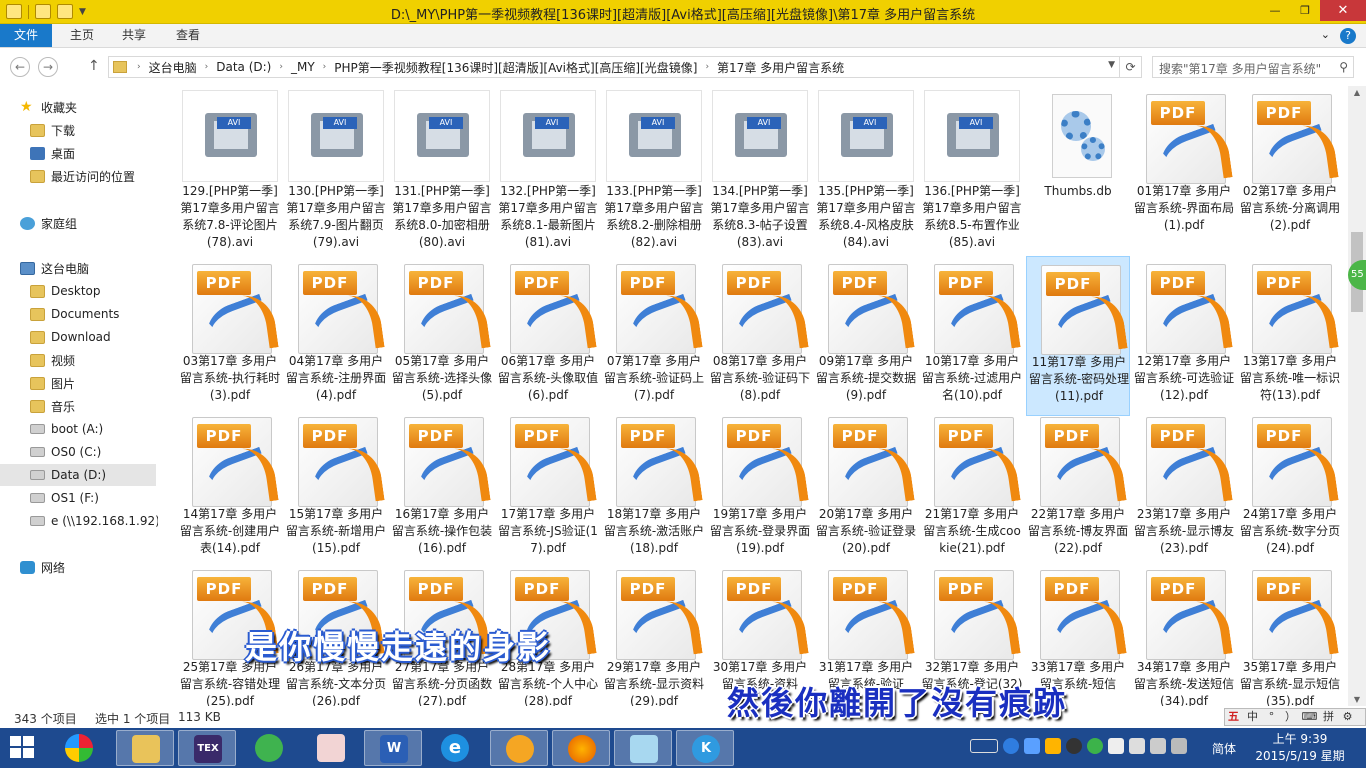 The height and width of the screenshot is (768, 1366). What do you see at coordinates (65, 452) in the screenshot?
I see `nav-drive-c: OS0 (C:)` at bounding box center [65, 452].